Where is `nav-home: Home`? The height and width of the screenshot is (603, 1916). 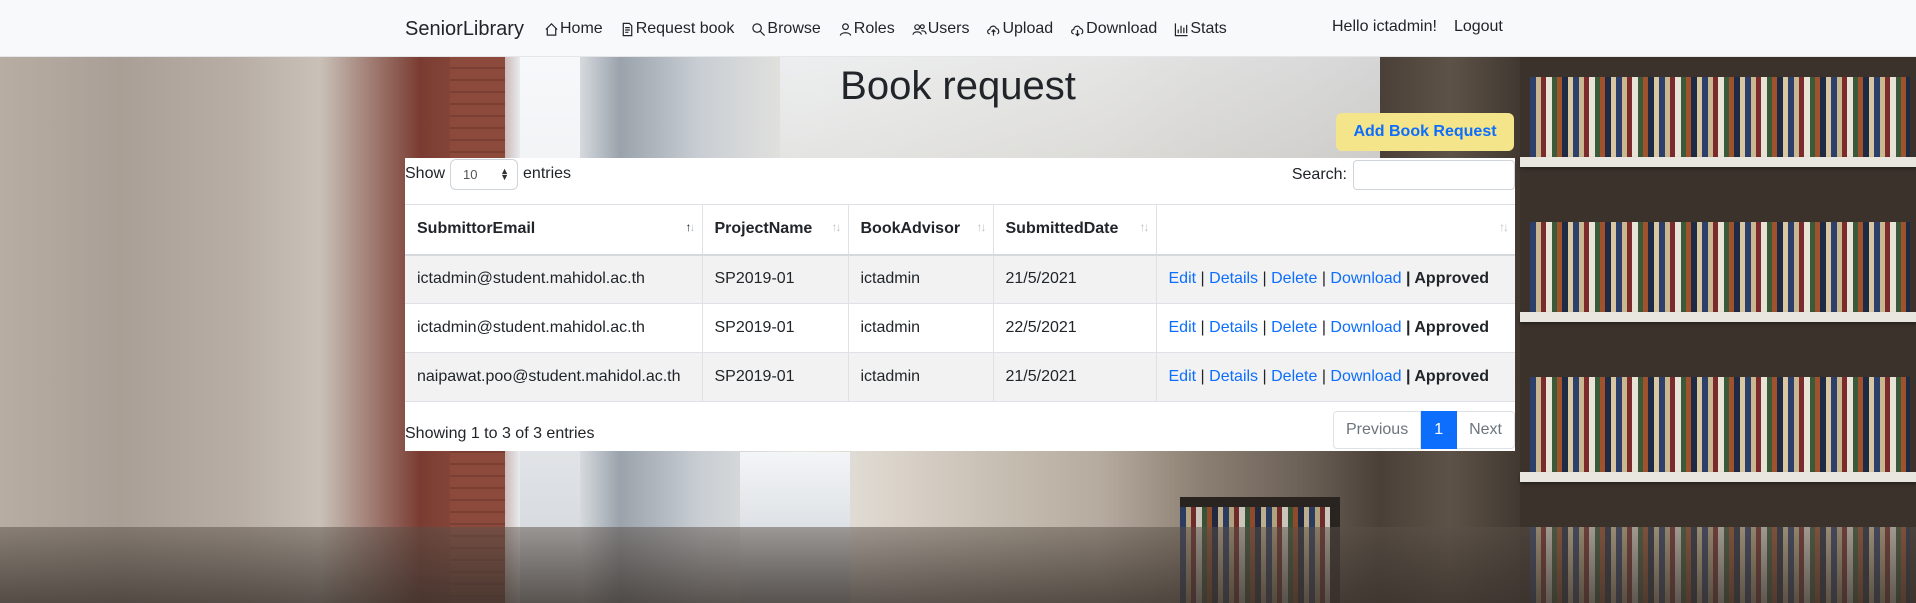
nav-home: Home is located at coordinates (573, 29).